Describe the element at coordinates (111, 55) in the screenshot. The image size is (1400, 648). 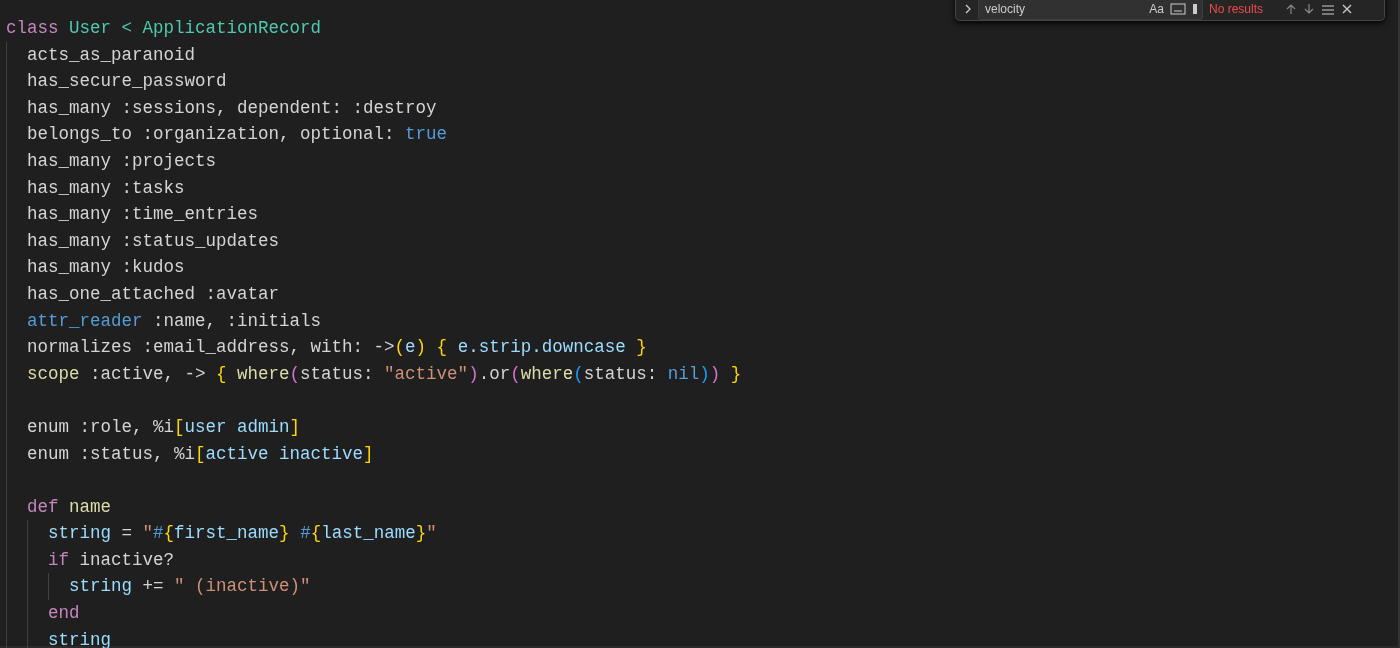
I see `code-line: acts_as_paranoid` at that location.